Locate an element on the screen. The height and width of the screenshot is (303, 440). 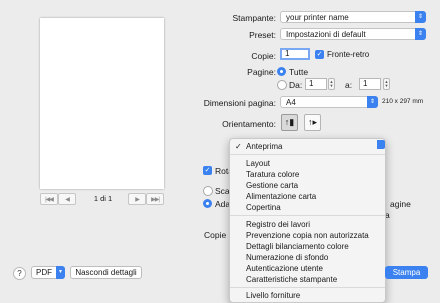
hide-details-button: Nascondi dettagli is located at coordinates (106, 272).